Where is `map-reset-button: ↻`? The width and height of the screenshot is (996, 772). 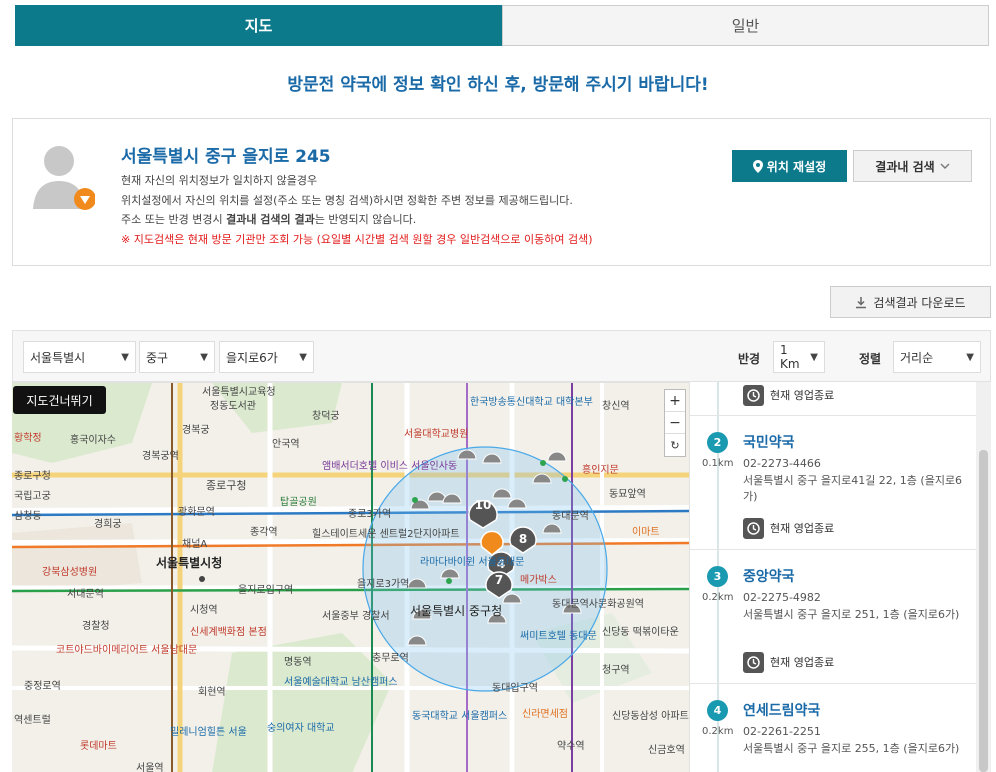
map-reset-button: ↻ is located at coordinates (675, 445).